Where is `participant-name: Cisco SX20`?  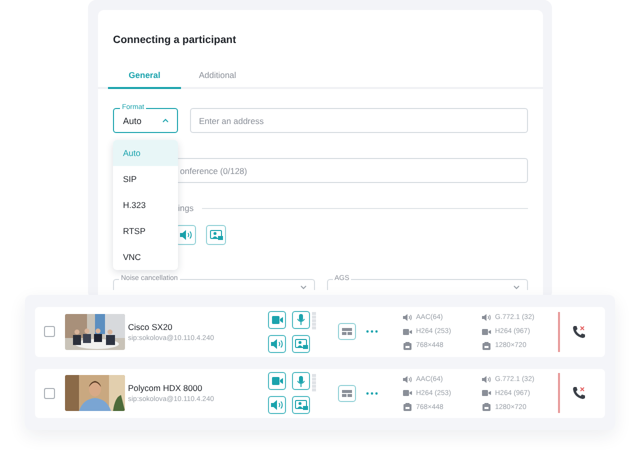 participant-name: Cisco SX20 is located at coordinates (151, 327).